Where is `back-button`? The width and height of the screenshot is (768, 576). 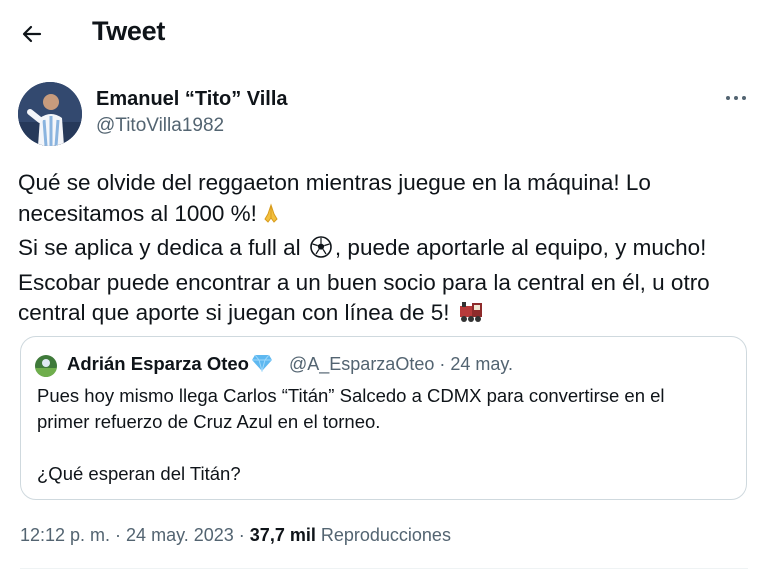 back-button is located at coordinates (32, 34).